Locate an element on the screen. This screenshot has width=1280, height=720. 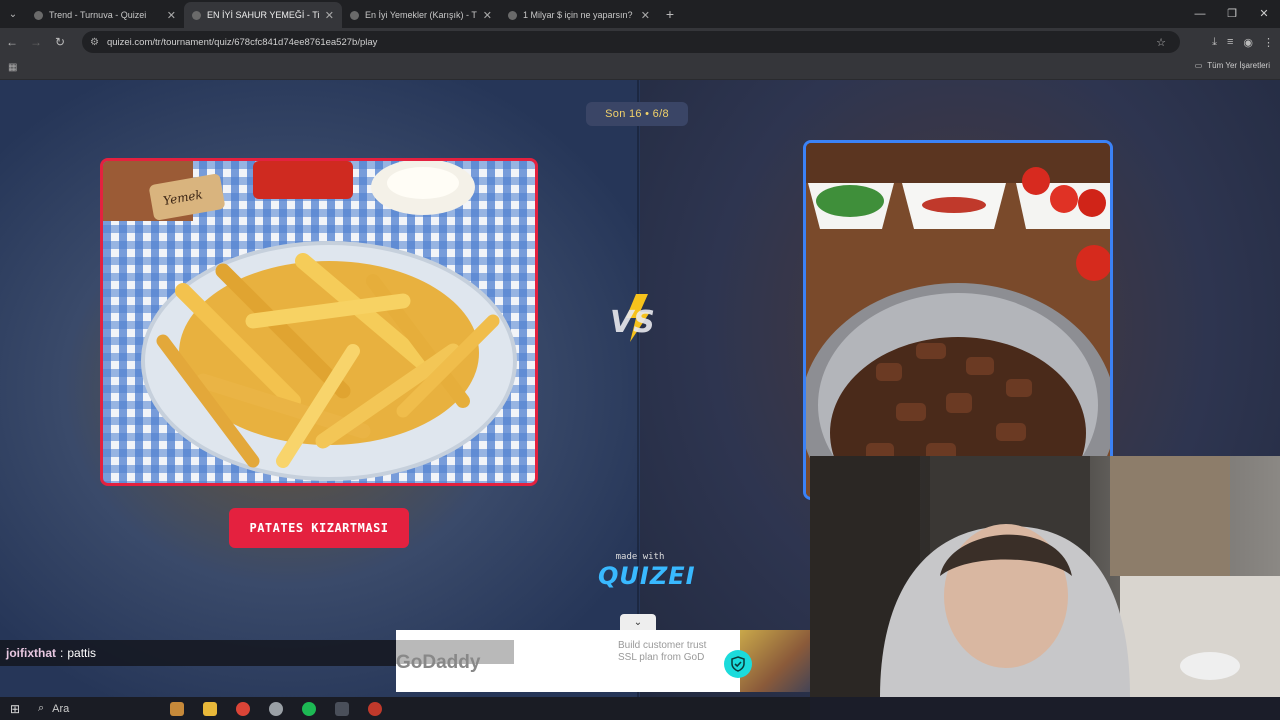
ad-text-line2: SSL plan from GoD is located at coordinates (661, 657).